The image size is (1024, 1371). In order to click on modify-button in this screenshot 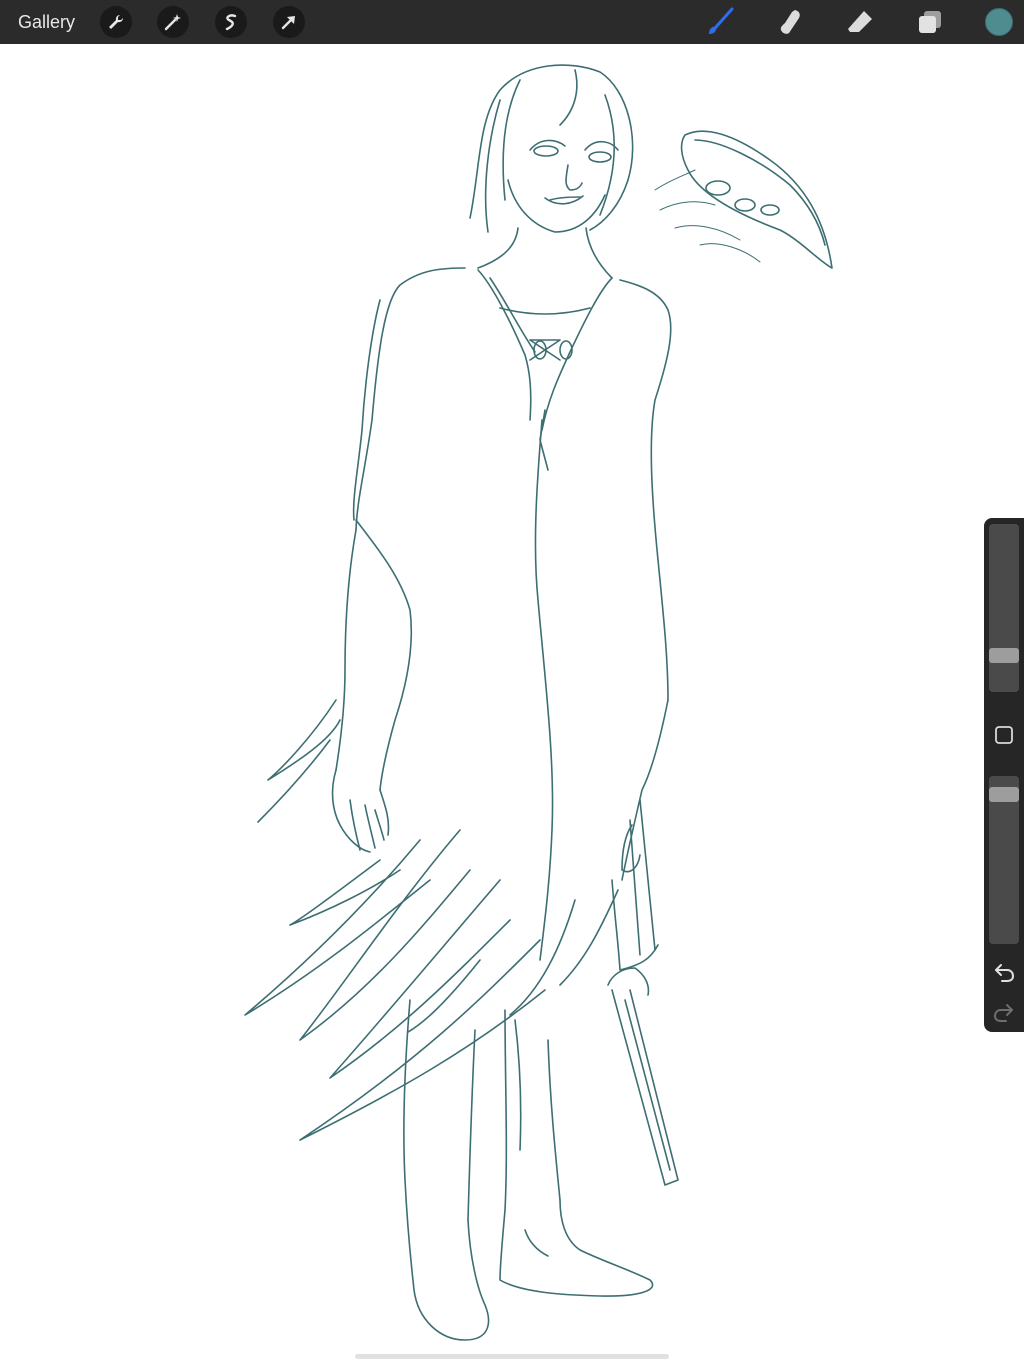, I will do `click(1004, 735)`.